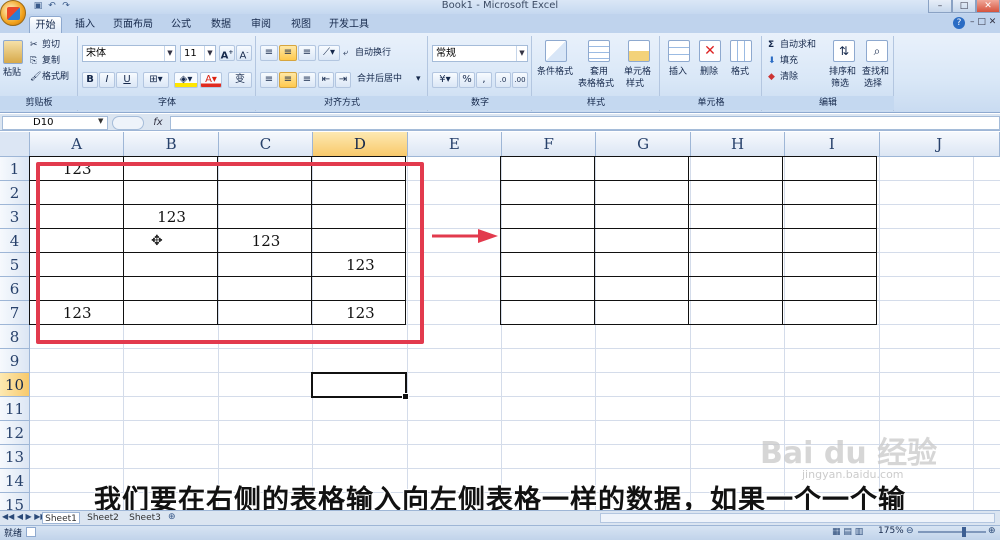  I want to click on tab-review: 审阅, so click(261, 24).